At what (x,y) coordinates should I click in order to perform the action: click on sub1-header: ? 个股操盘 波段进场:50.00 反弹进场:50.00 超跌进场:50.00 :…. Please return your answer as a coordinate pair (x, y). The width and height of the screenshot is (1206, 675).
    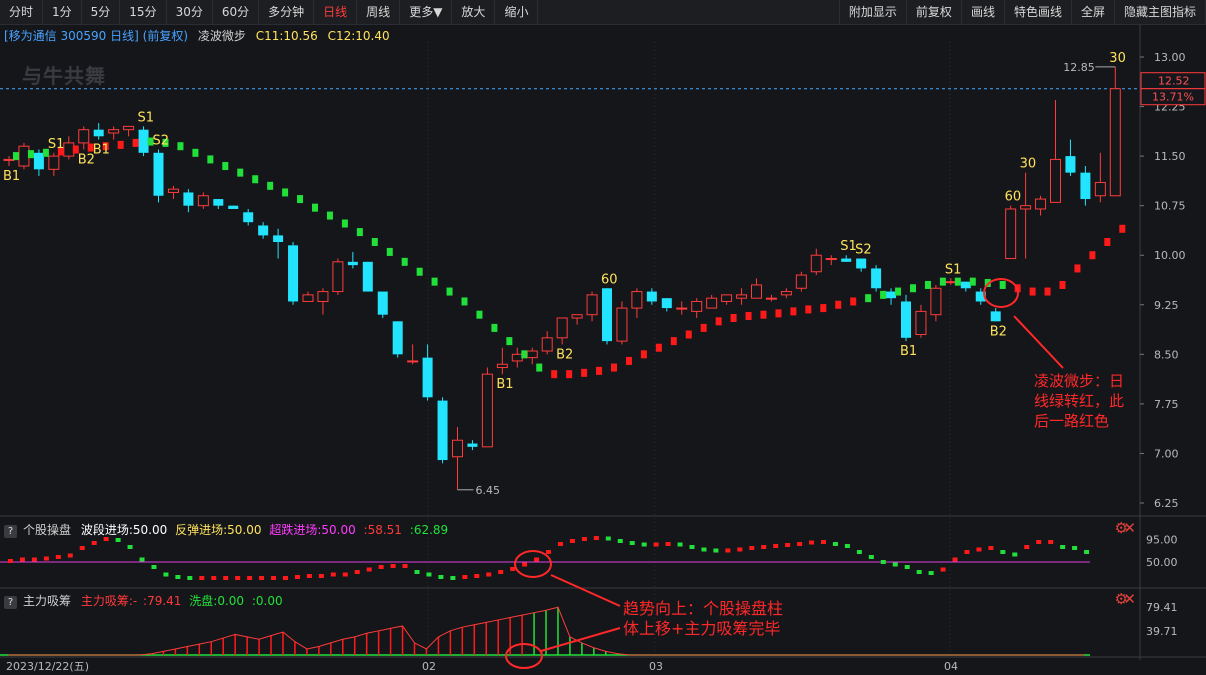
    Looking at the image, I should click on (226, 529).